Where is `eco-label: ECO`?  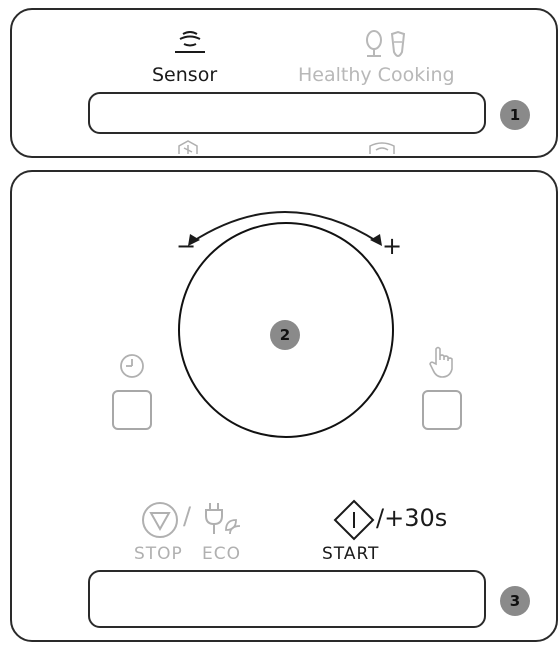
eco-label: ECO is located at coordinates (221, 554).